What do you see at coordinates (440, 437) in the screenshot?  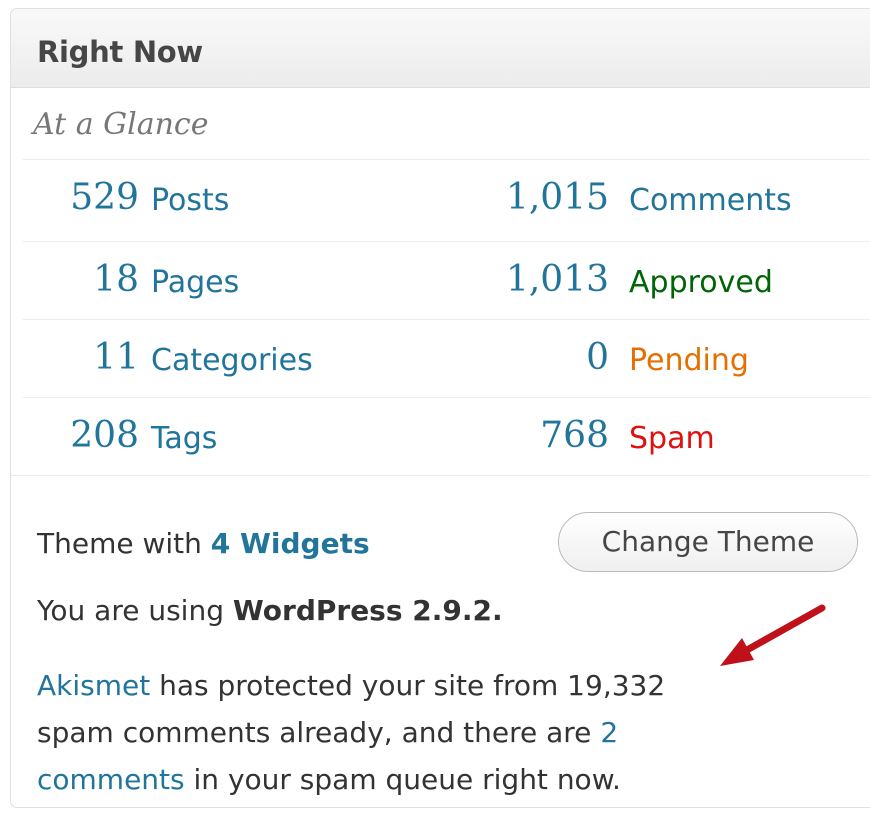 I see `stats-row: 208 Tags 768 Spam` at bounding box center [440, 437].